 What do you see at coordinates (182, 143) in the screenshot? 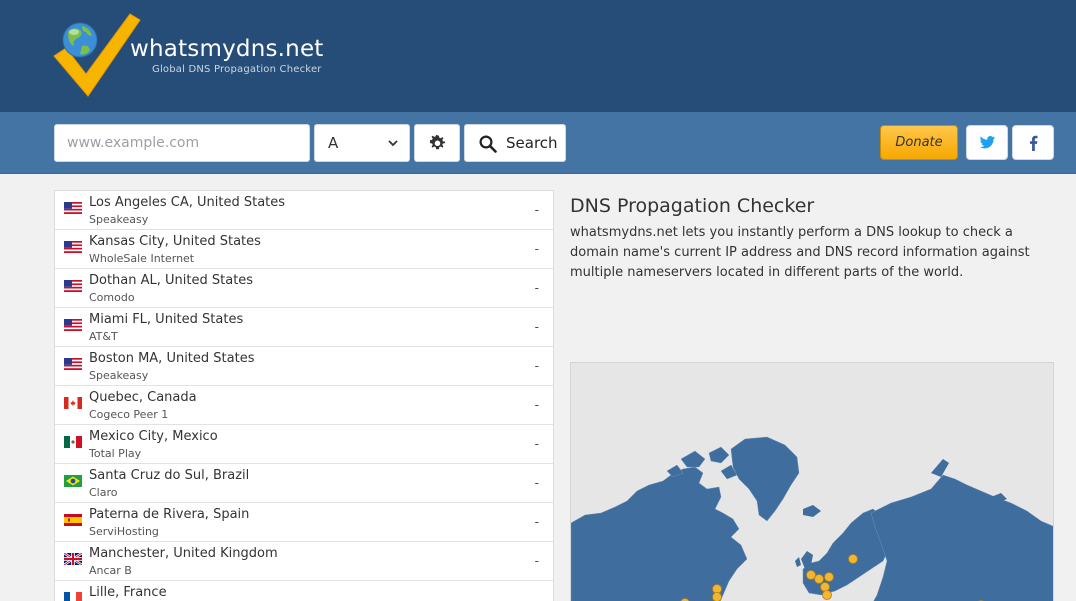
I see `domain-input` at bounding box center [182, 143].